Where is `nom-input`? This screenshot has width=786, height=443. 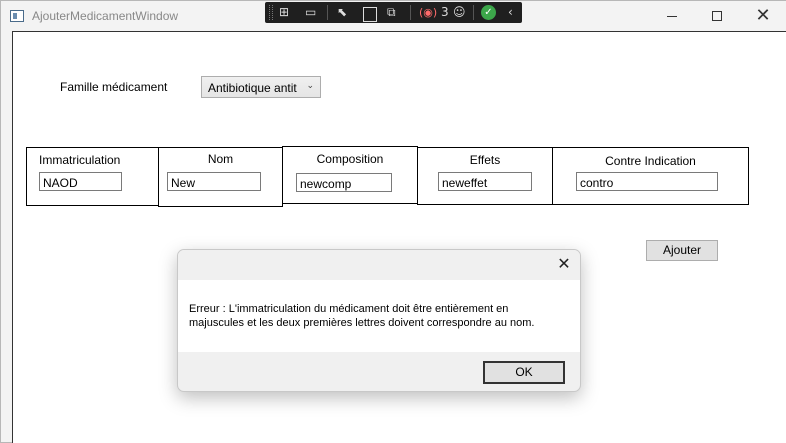 nom-input is located at coordinates (214, 181).